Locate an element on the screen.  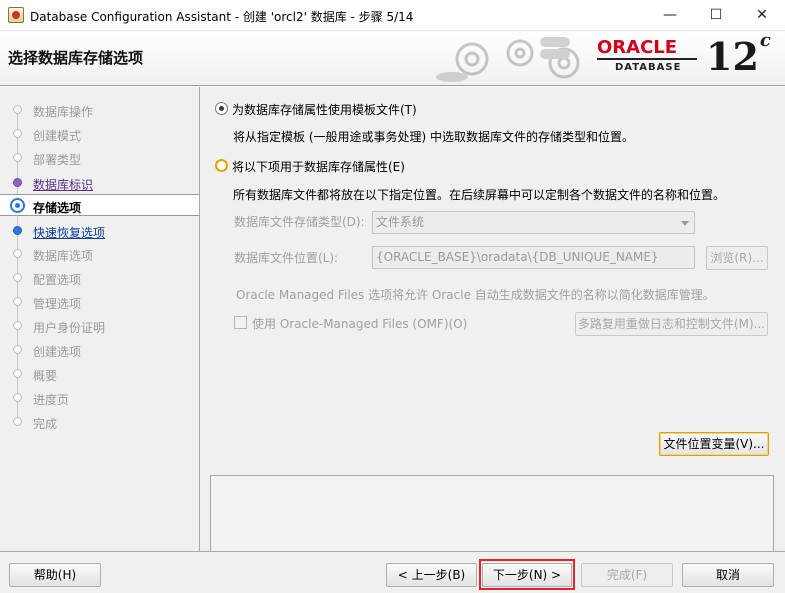
step-label: 完成 is located at coordinates (45, 424).